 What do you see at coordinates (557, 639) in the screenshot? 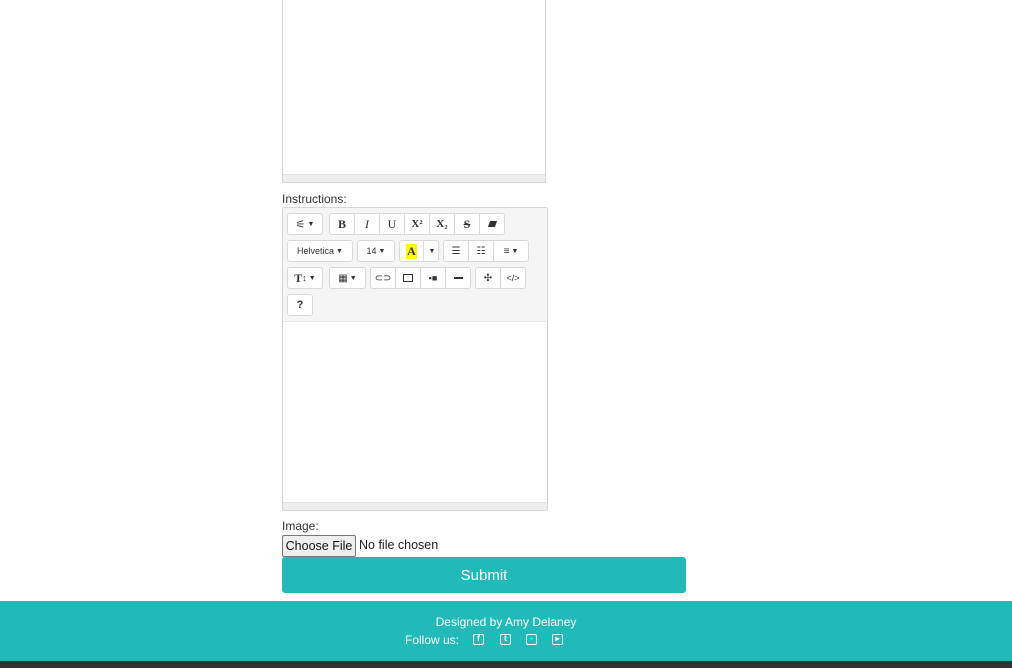
I see `youtube-icon: ▸` at bounding box center [557, 639].